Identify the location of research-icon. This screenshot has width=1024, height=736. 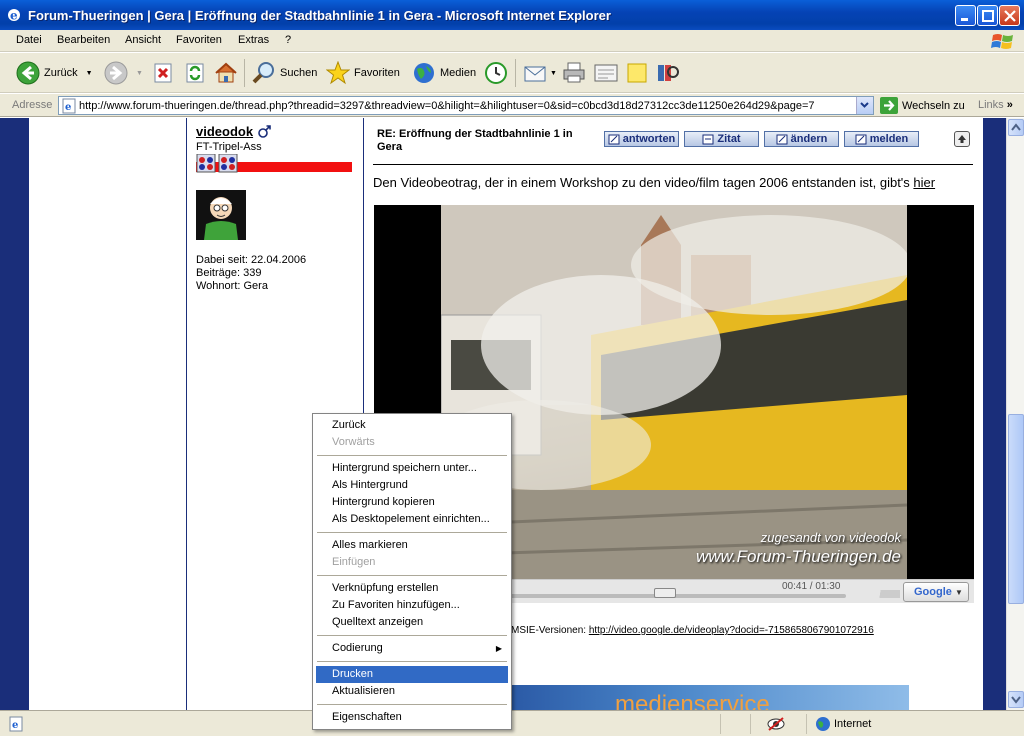
(668, 73).